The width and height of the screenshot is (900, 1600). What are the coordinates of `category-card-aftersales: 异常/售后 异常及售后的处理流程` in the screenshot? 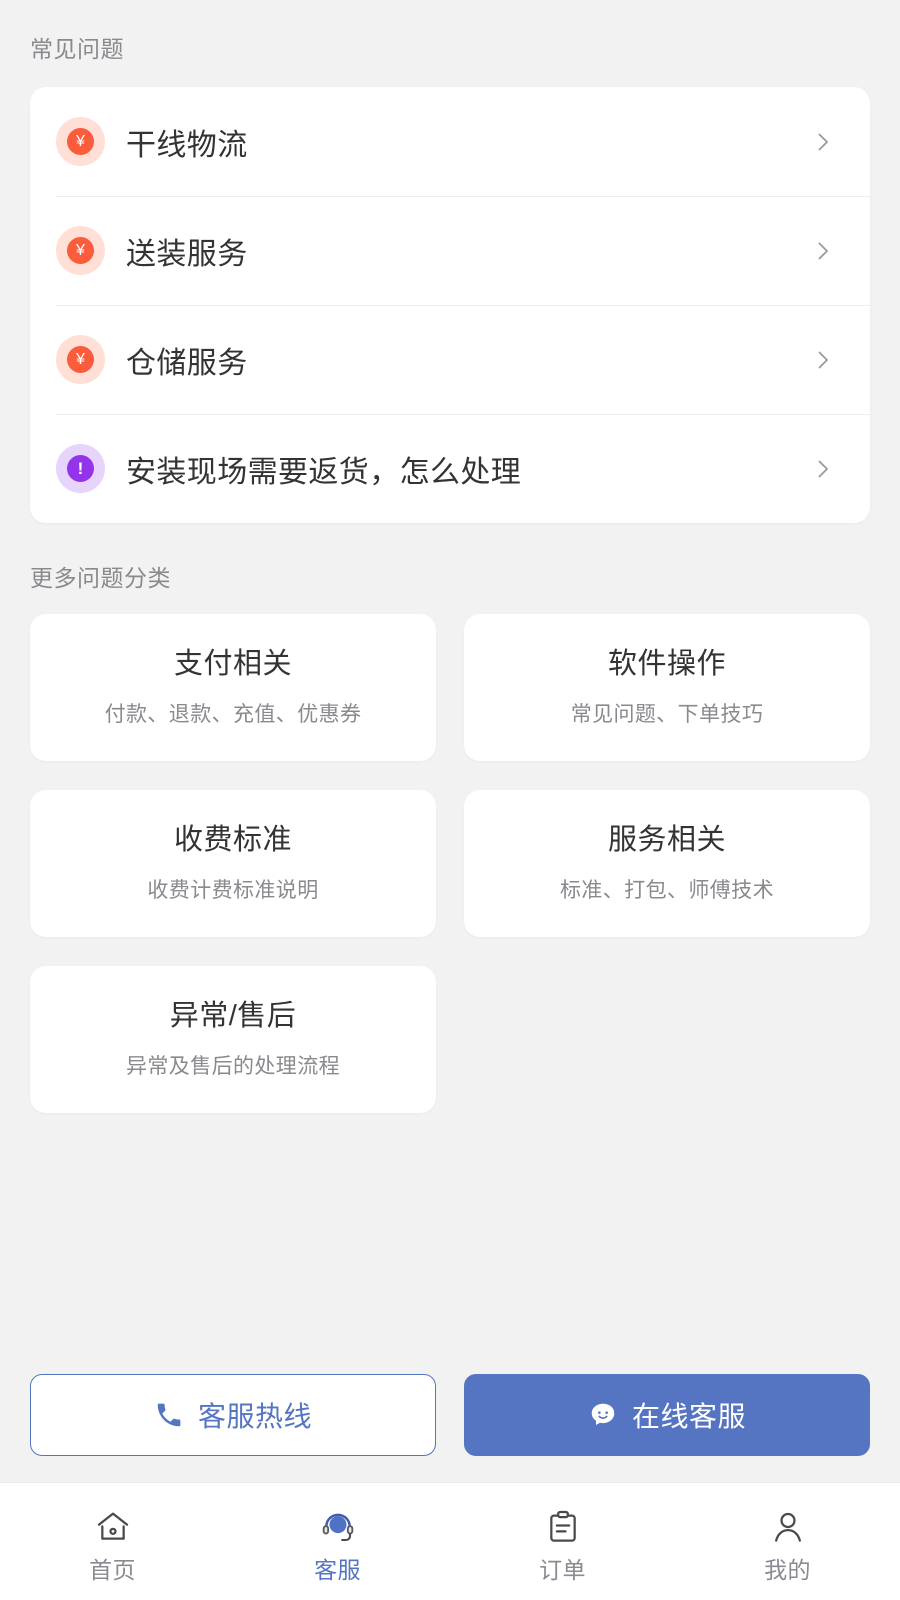 It's located at (233, 1039).